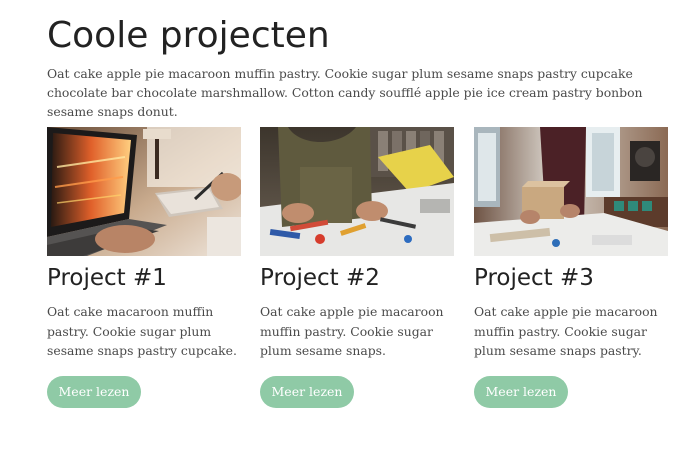  Describe the element at coordinates (144, 191) in the screenshot. I see `laptop-and-tablet-photo` at that location.